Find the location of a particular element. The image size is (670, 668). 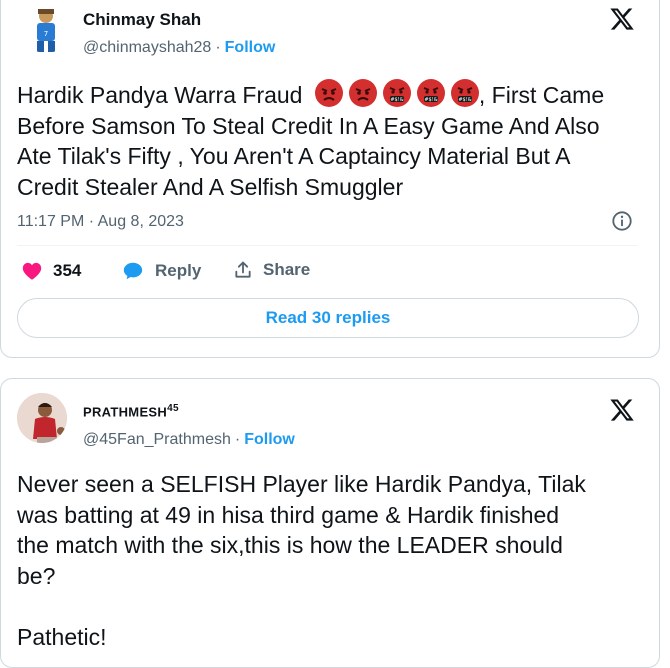

share-button: Share is located at coordinates (271, 270).